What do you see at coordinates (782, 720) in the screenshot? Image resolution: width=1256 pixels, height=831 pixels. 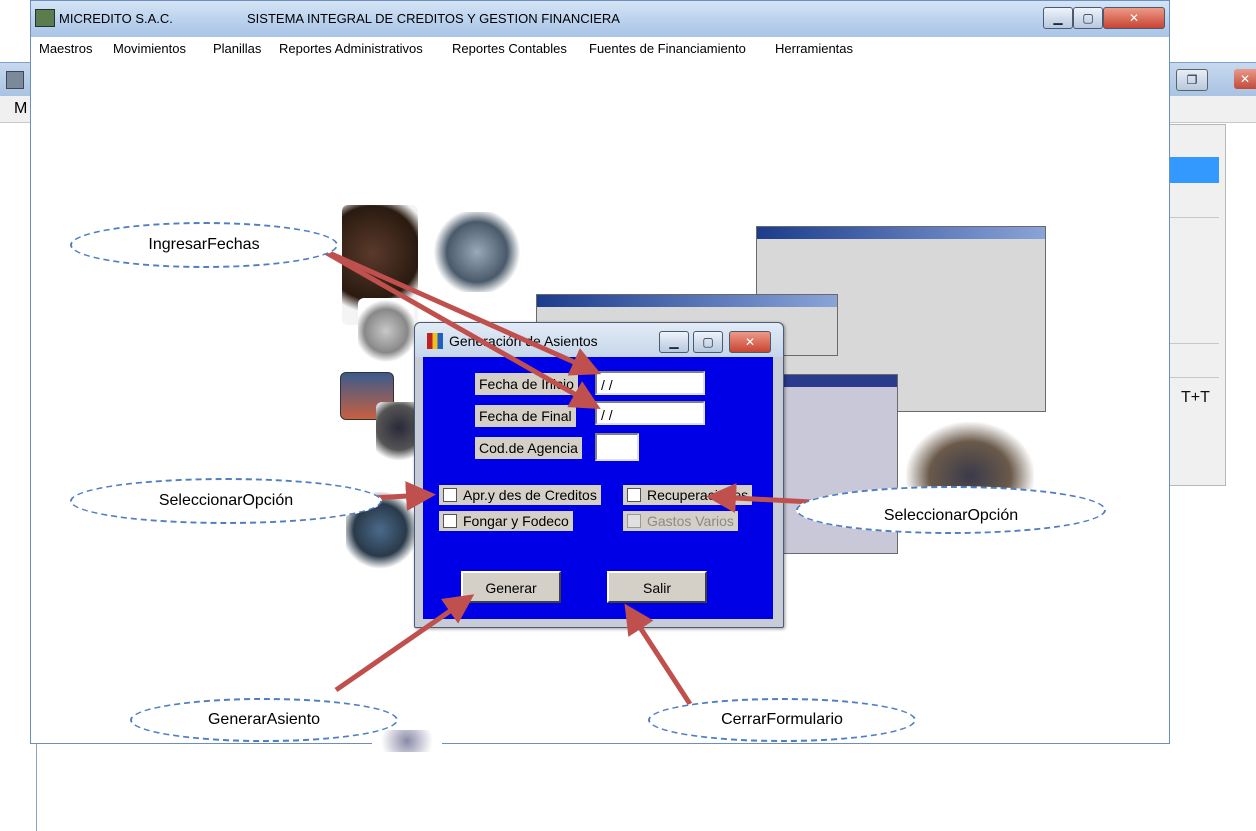 I see `callout-cerrar-formulario: CerrarFormulario` at bounding box center [782, 720].